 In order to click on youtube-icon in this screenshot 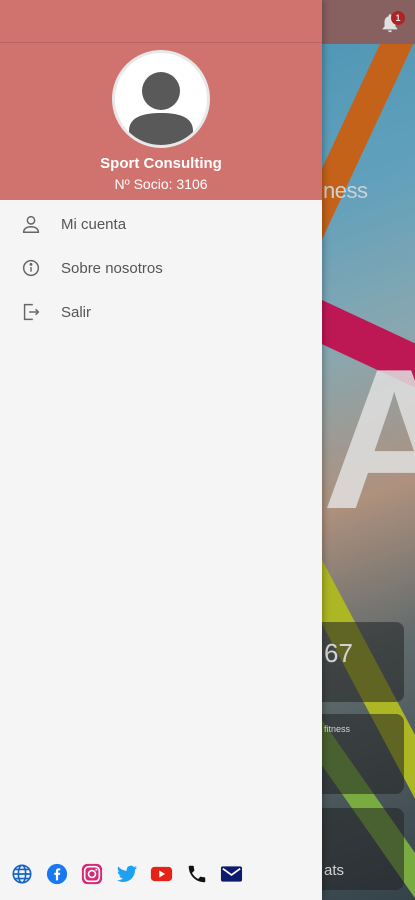, I will do `click(161, 874)`.